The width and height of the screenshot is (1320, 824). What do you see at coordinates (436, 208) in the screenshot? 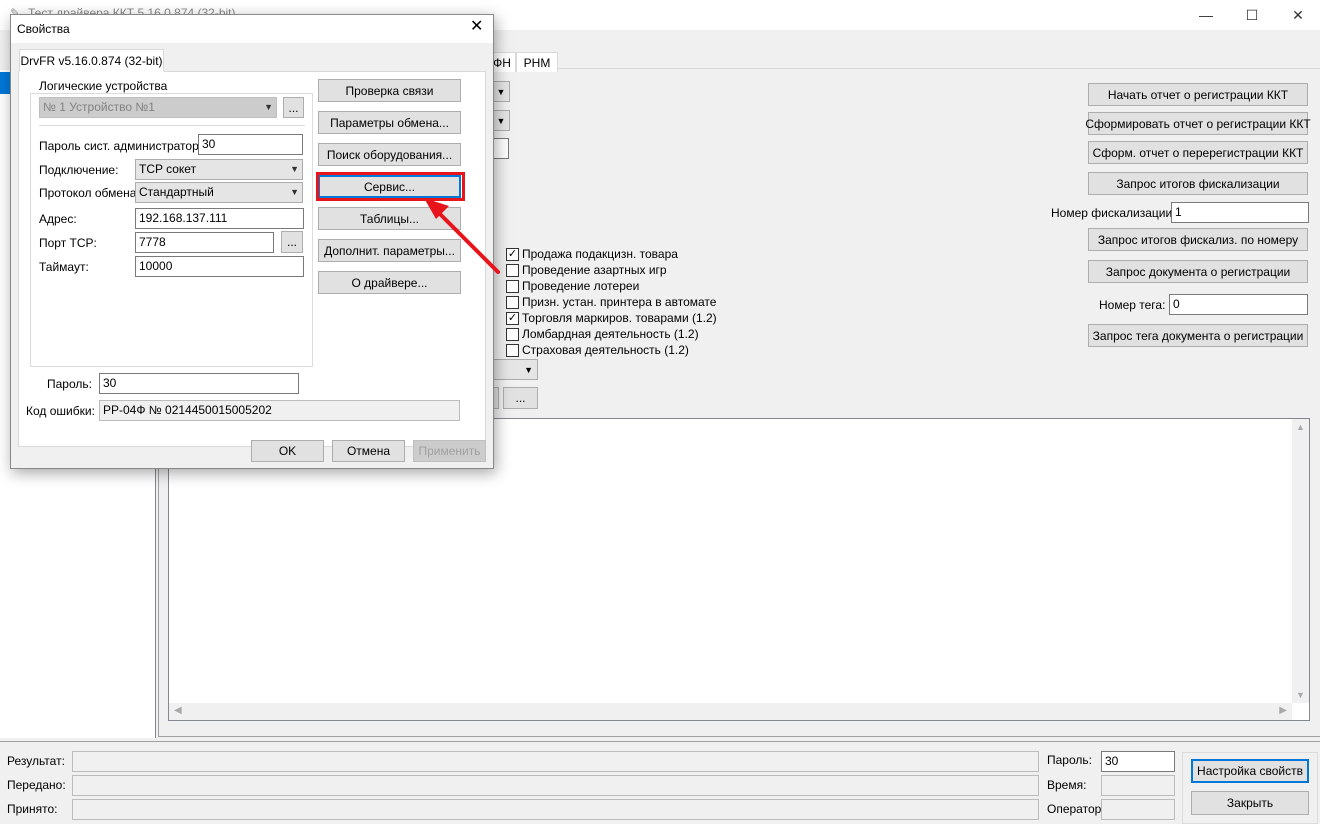
I see `annotation-arrow-head` at bounding box center [436, 208].